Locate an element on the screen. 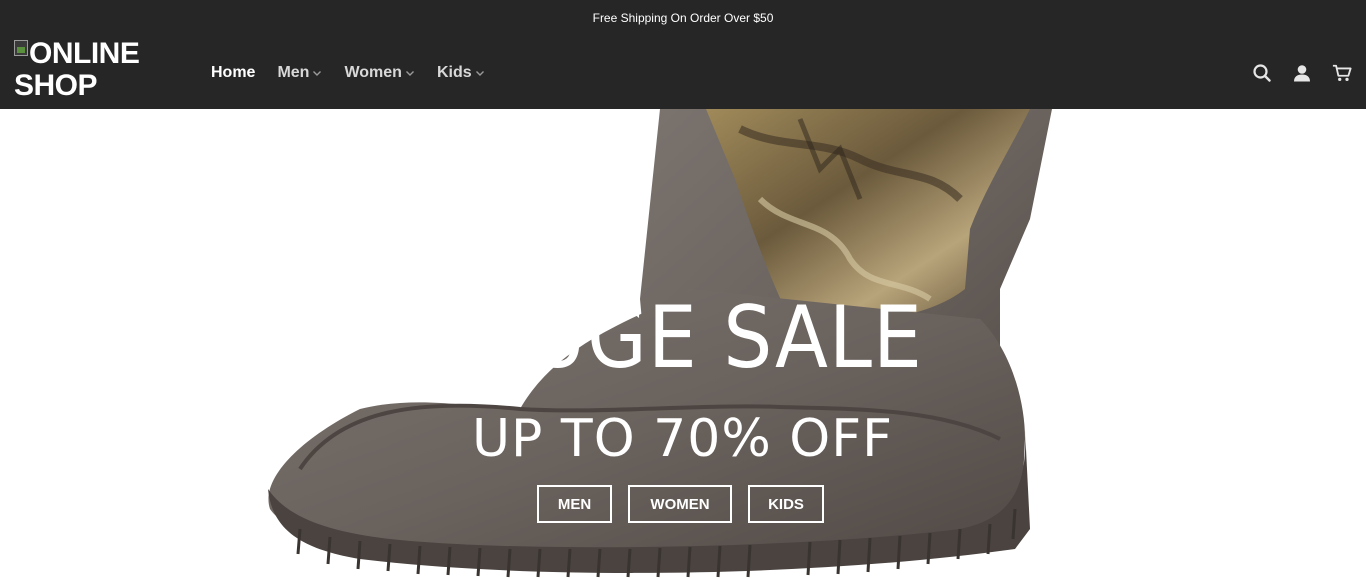  cart-icon is located at coordinates (1342, 73).